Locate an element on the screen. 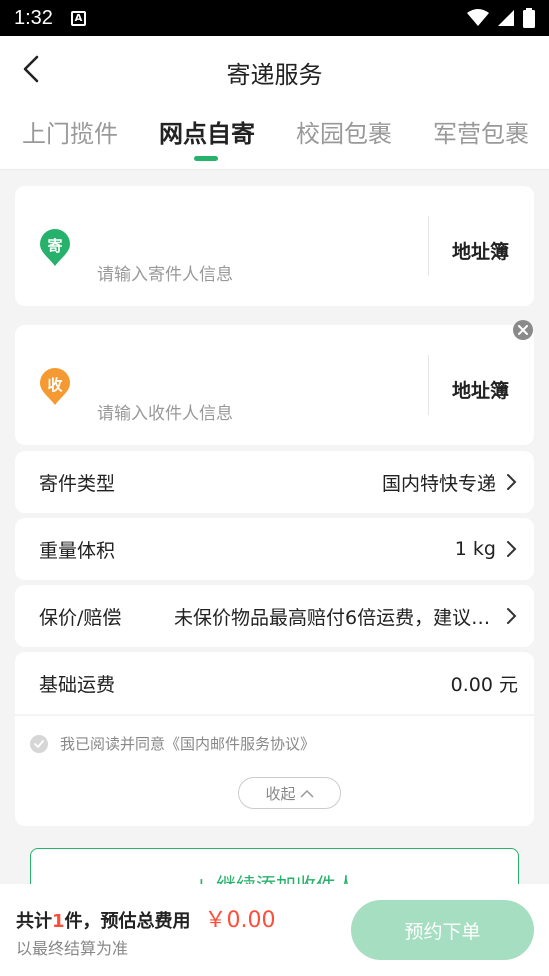 This screenshot has height=976, width=549. weight-volume-value: 1 kg is located at coordinates (475, 549).